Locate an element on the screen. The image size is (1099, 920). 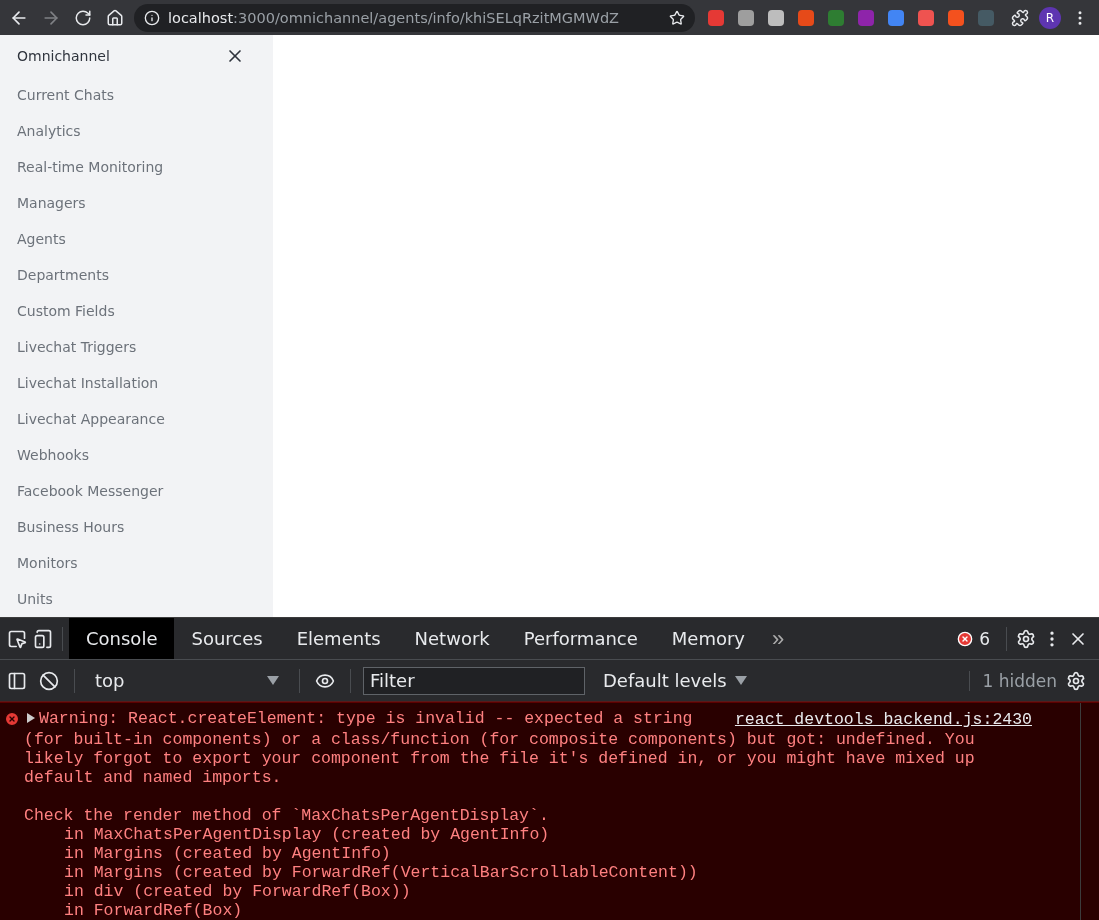
devtools-tab: Elements is located at coordinates (338, 638).